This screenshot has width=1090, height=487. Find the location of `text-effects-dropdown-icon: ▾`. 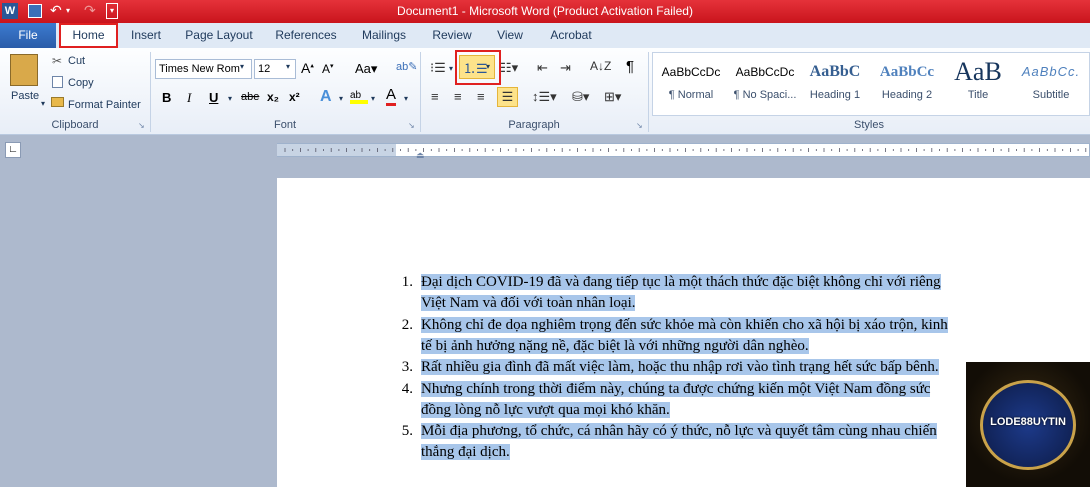

text-effects-dropdown-icon: ▾ is located at coordinates (341, 98).